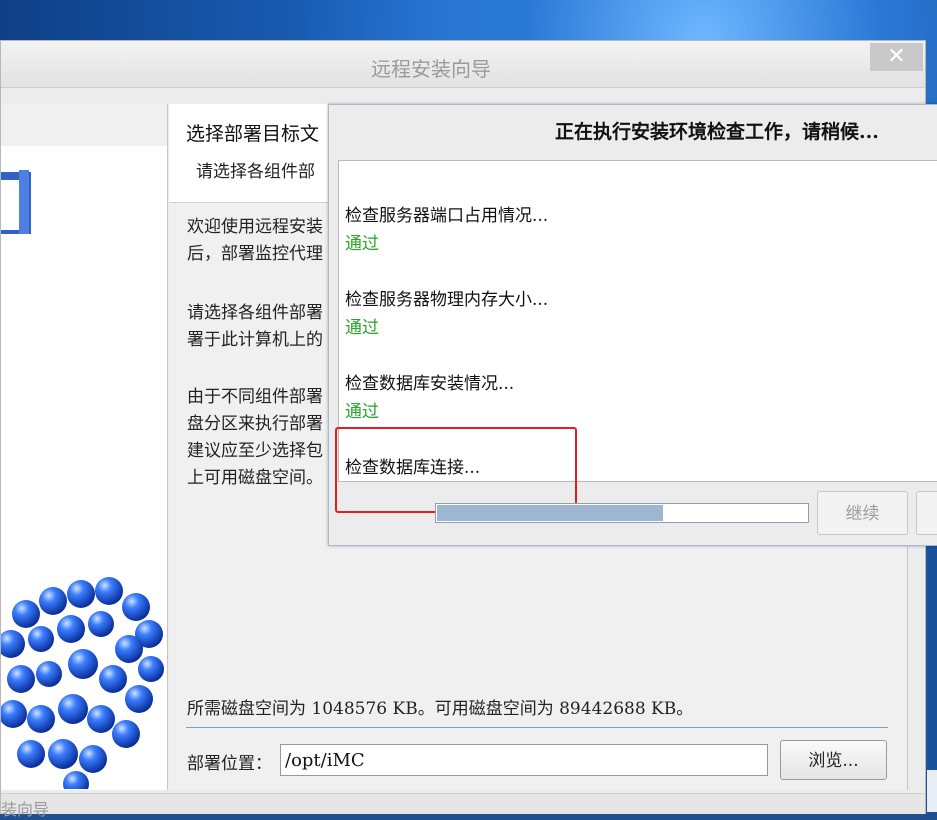  I want to click on paragraph-line: 后，部署监控代理, so click(255, 254).